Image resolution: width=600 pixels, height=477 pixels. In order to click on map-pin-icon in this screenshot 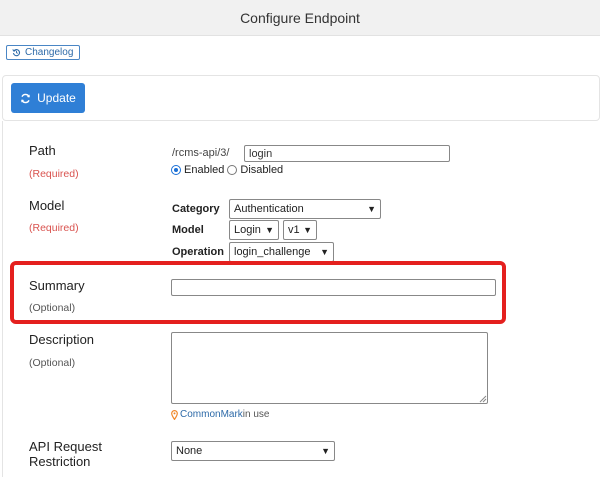, I will do `click(174, 414)`.